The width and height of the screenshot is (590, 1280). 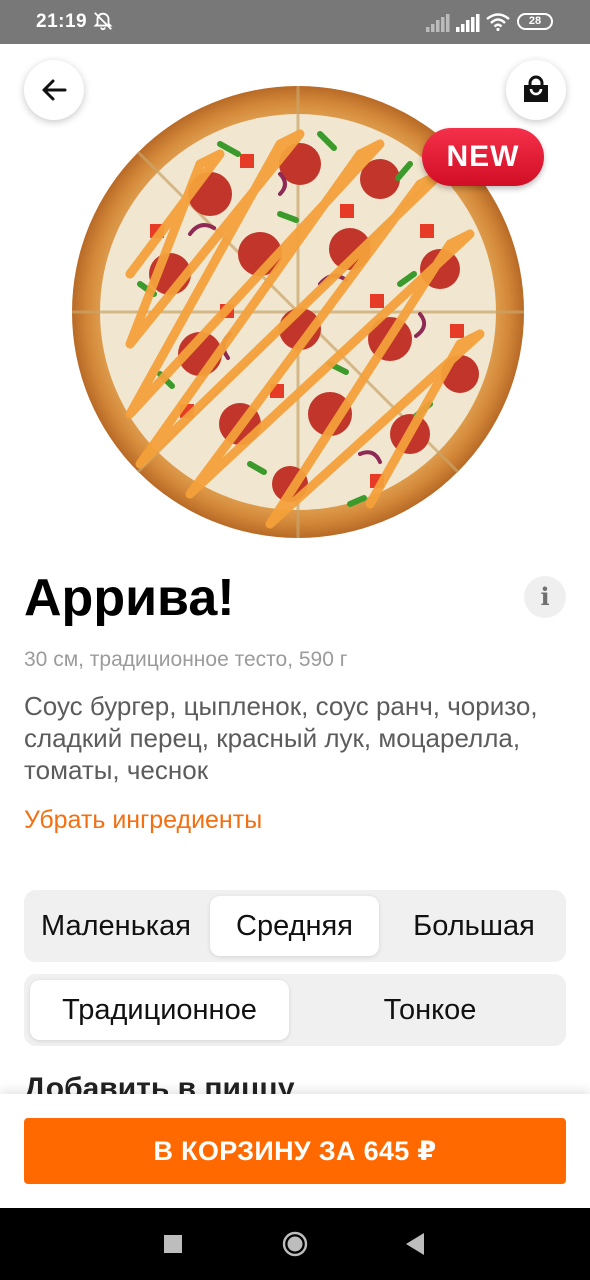 I want to click on info-button: i, so click(x=545, y=597).